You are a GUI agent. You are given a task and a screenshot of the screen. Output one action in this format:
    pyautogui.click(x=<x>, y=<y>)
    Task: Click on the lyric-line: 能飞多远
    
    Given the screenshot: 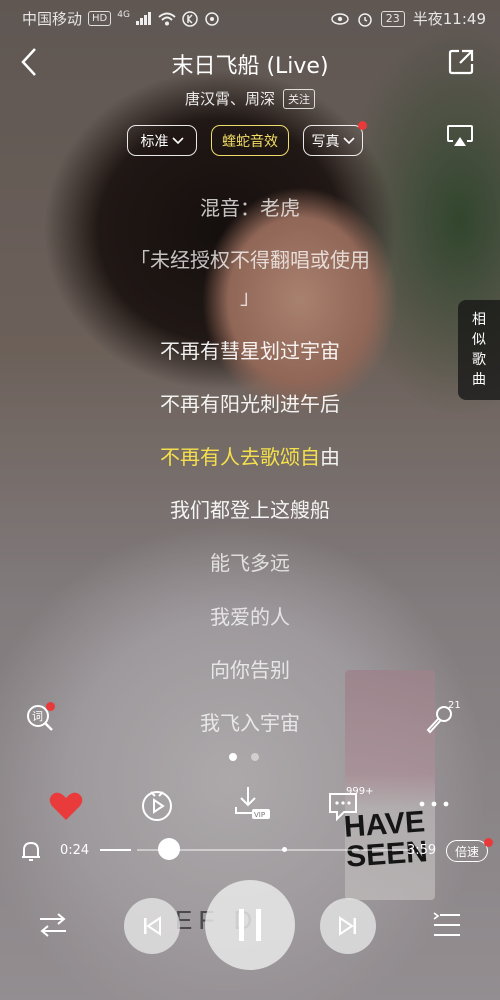 What is the action you would take?
    pyautogui.click(x=250, y=563)
    